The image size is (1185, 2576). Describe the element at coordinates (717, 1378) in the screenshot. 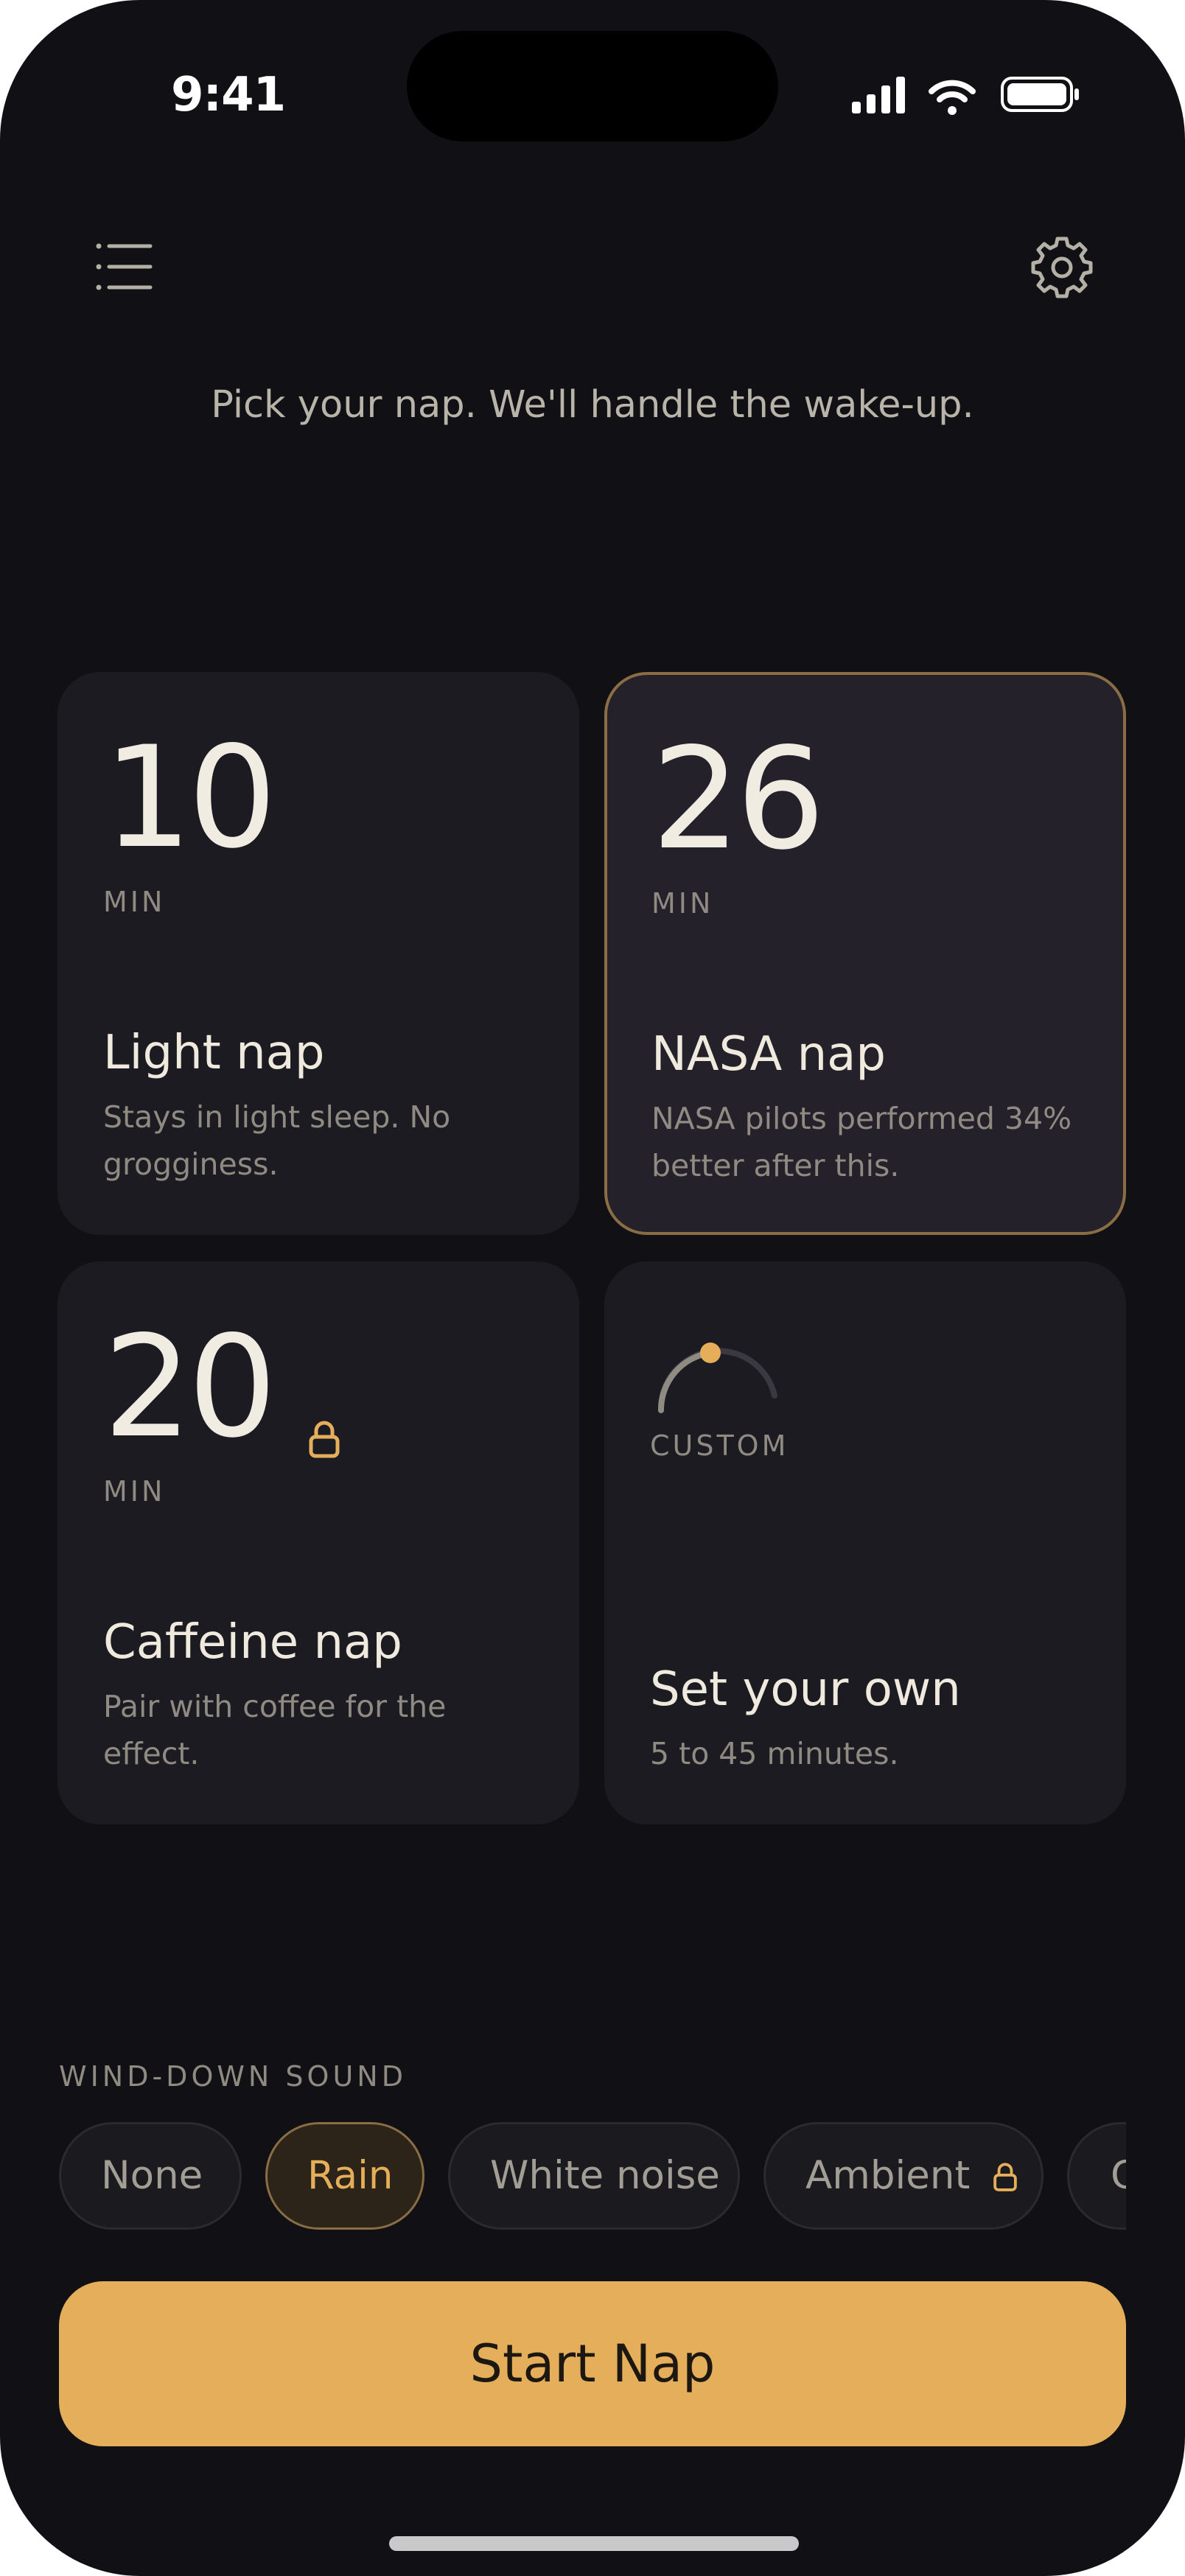

I see `dial-icon` at that location.